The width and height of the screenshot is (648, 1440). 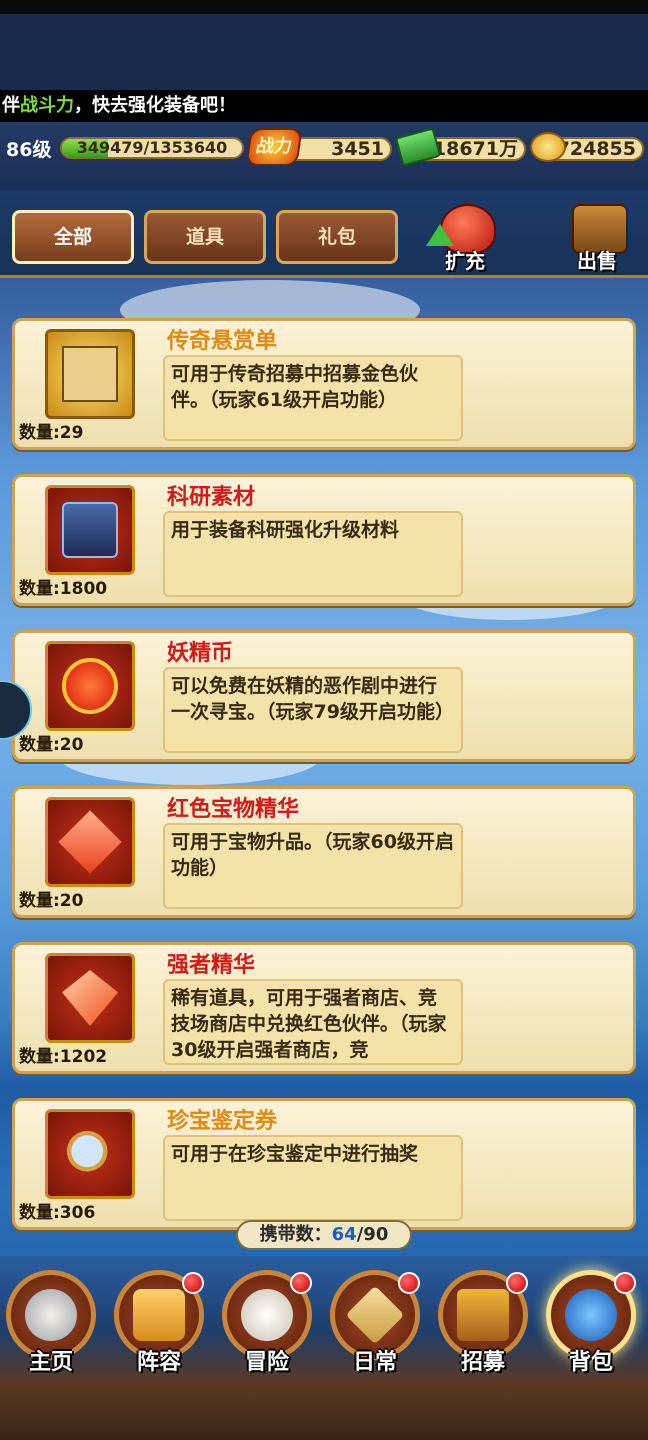 What do you see at coordinates (200, 653) in the screenshot?
I see `item-name: 妖精币` at bounding box center [200, 653].